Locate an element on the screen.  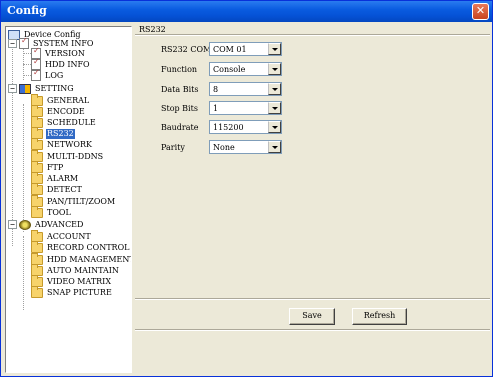
tree-item-general: GENERAL is located at coordinates (60, 99).